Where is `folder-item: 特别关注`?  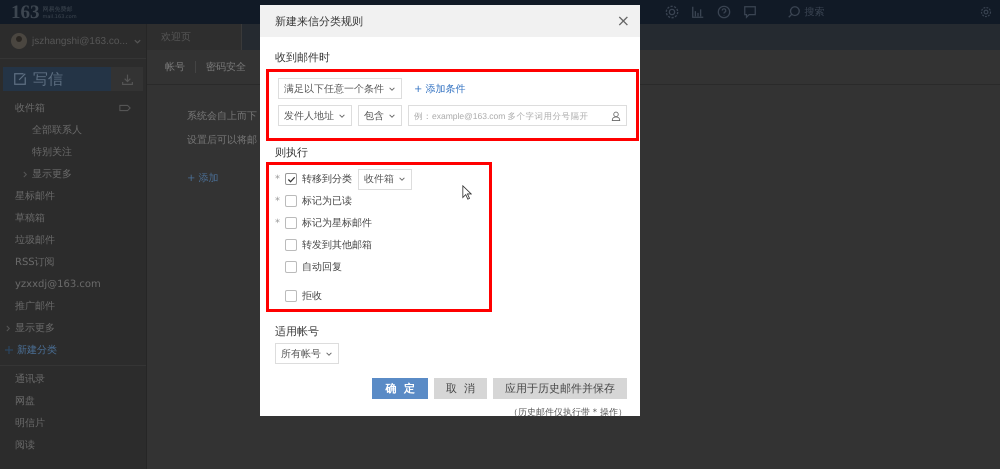
folder-item: 特别关注 is located at coordinates (73, 152).